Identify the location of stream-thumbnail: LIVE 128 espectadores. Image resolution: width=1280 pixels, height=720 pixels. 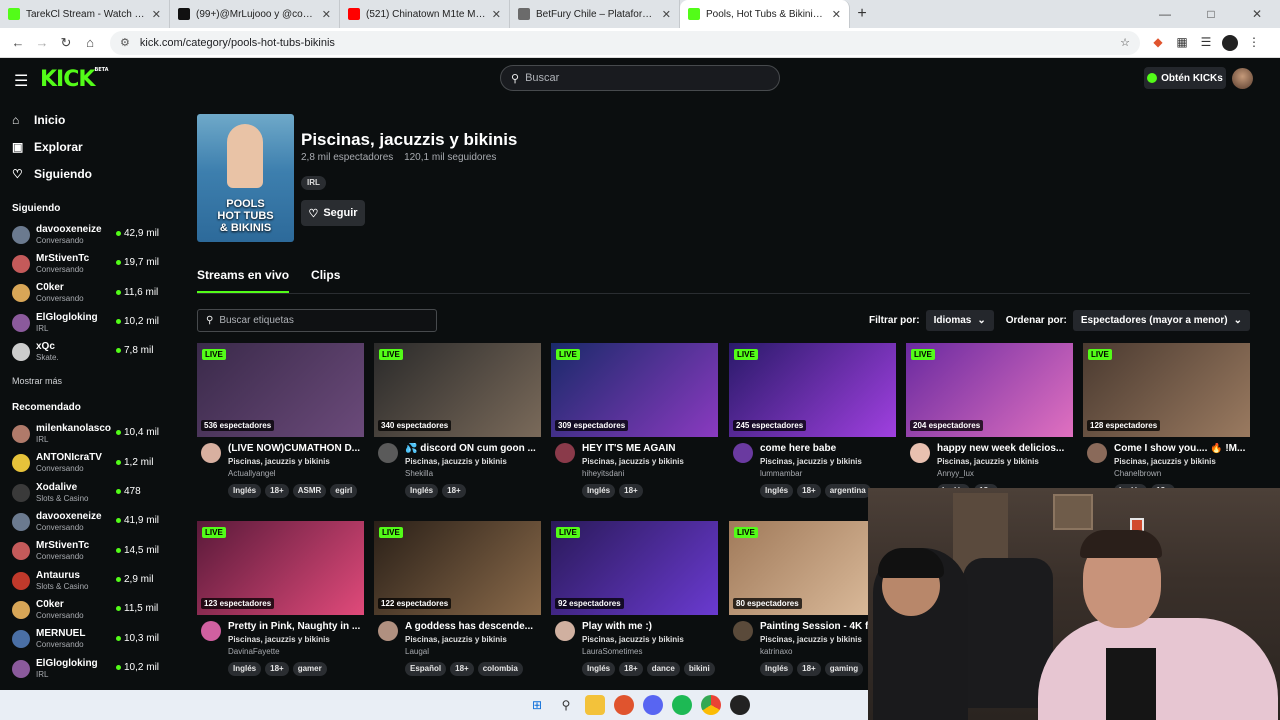
(1166, 390).